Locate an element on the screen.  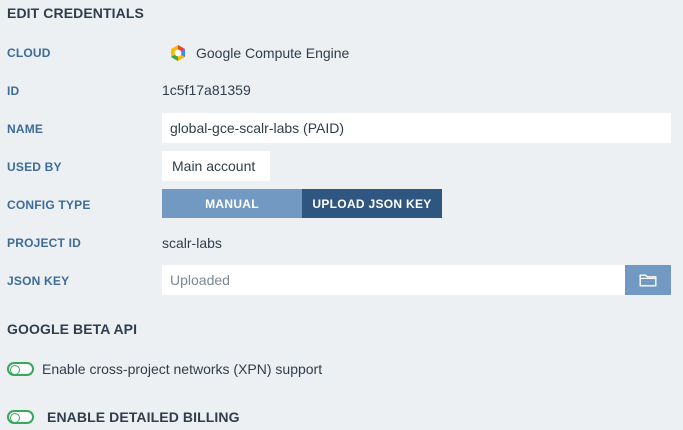
detailed-billing-toggle is located at coordinates (20, 417).